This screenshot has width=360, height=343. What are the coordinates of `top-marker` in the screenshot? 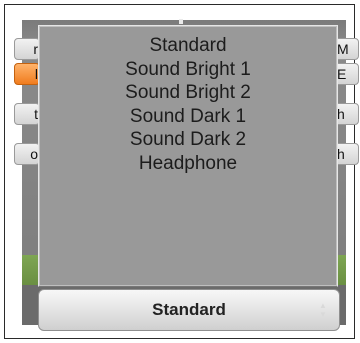 It's located at (181, 21).